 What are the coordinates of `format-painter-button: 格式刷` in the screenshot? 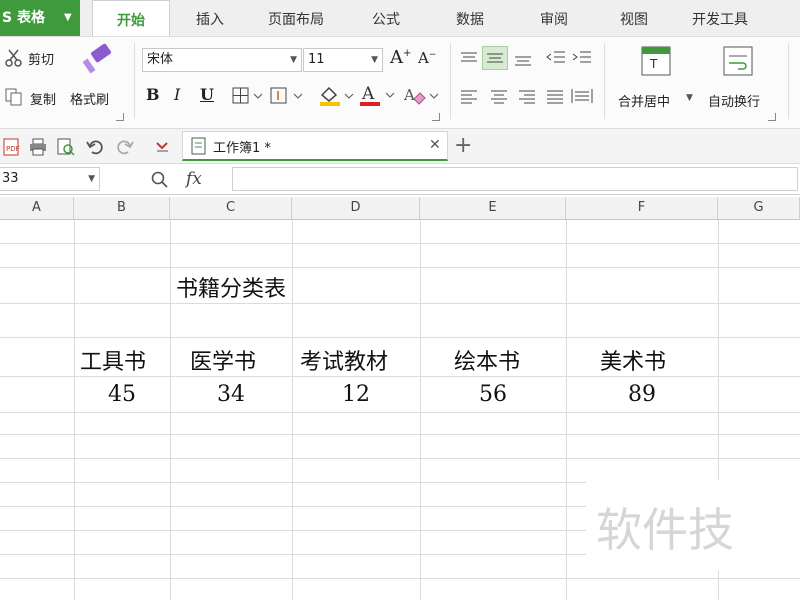 It's located at (96, 77).